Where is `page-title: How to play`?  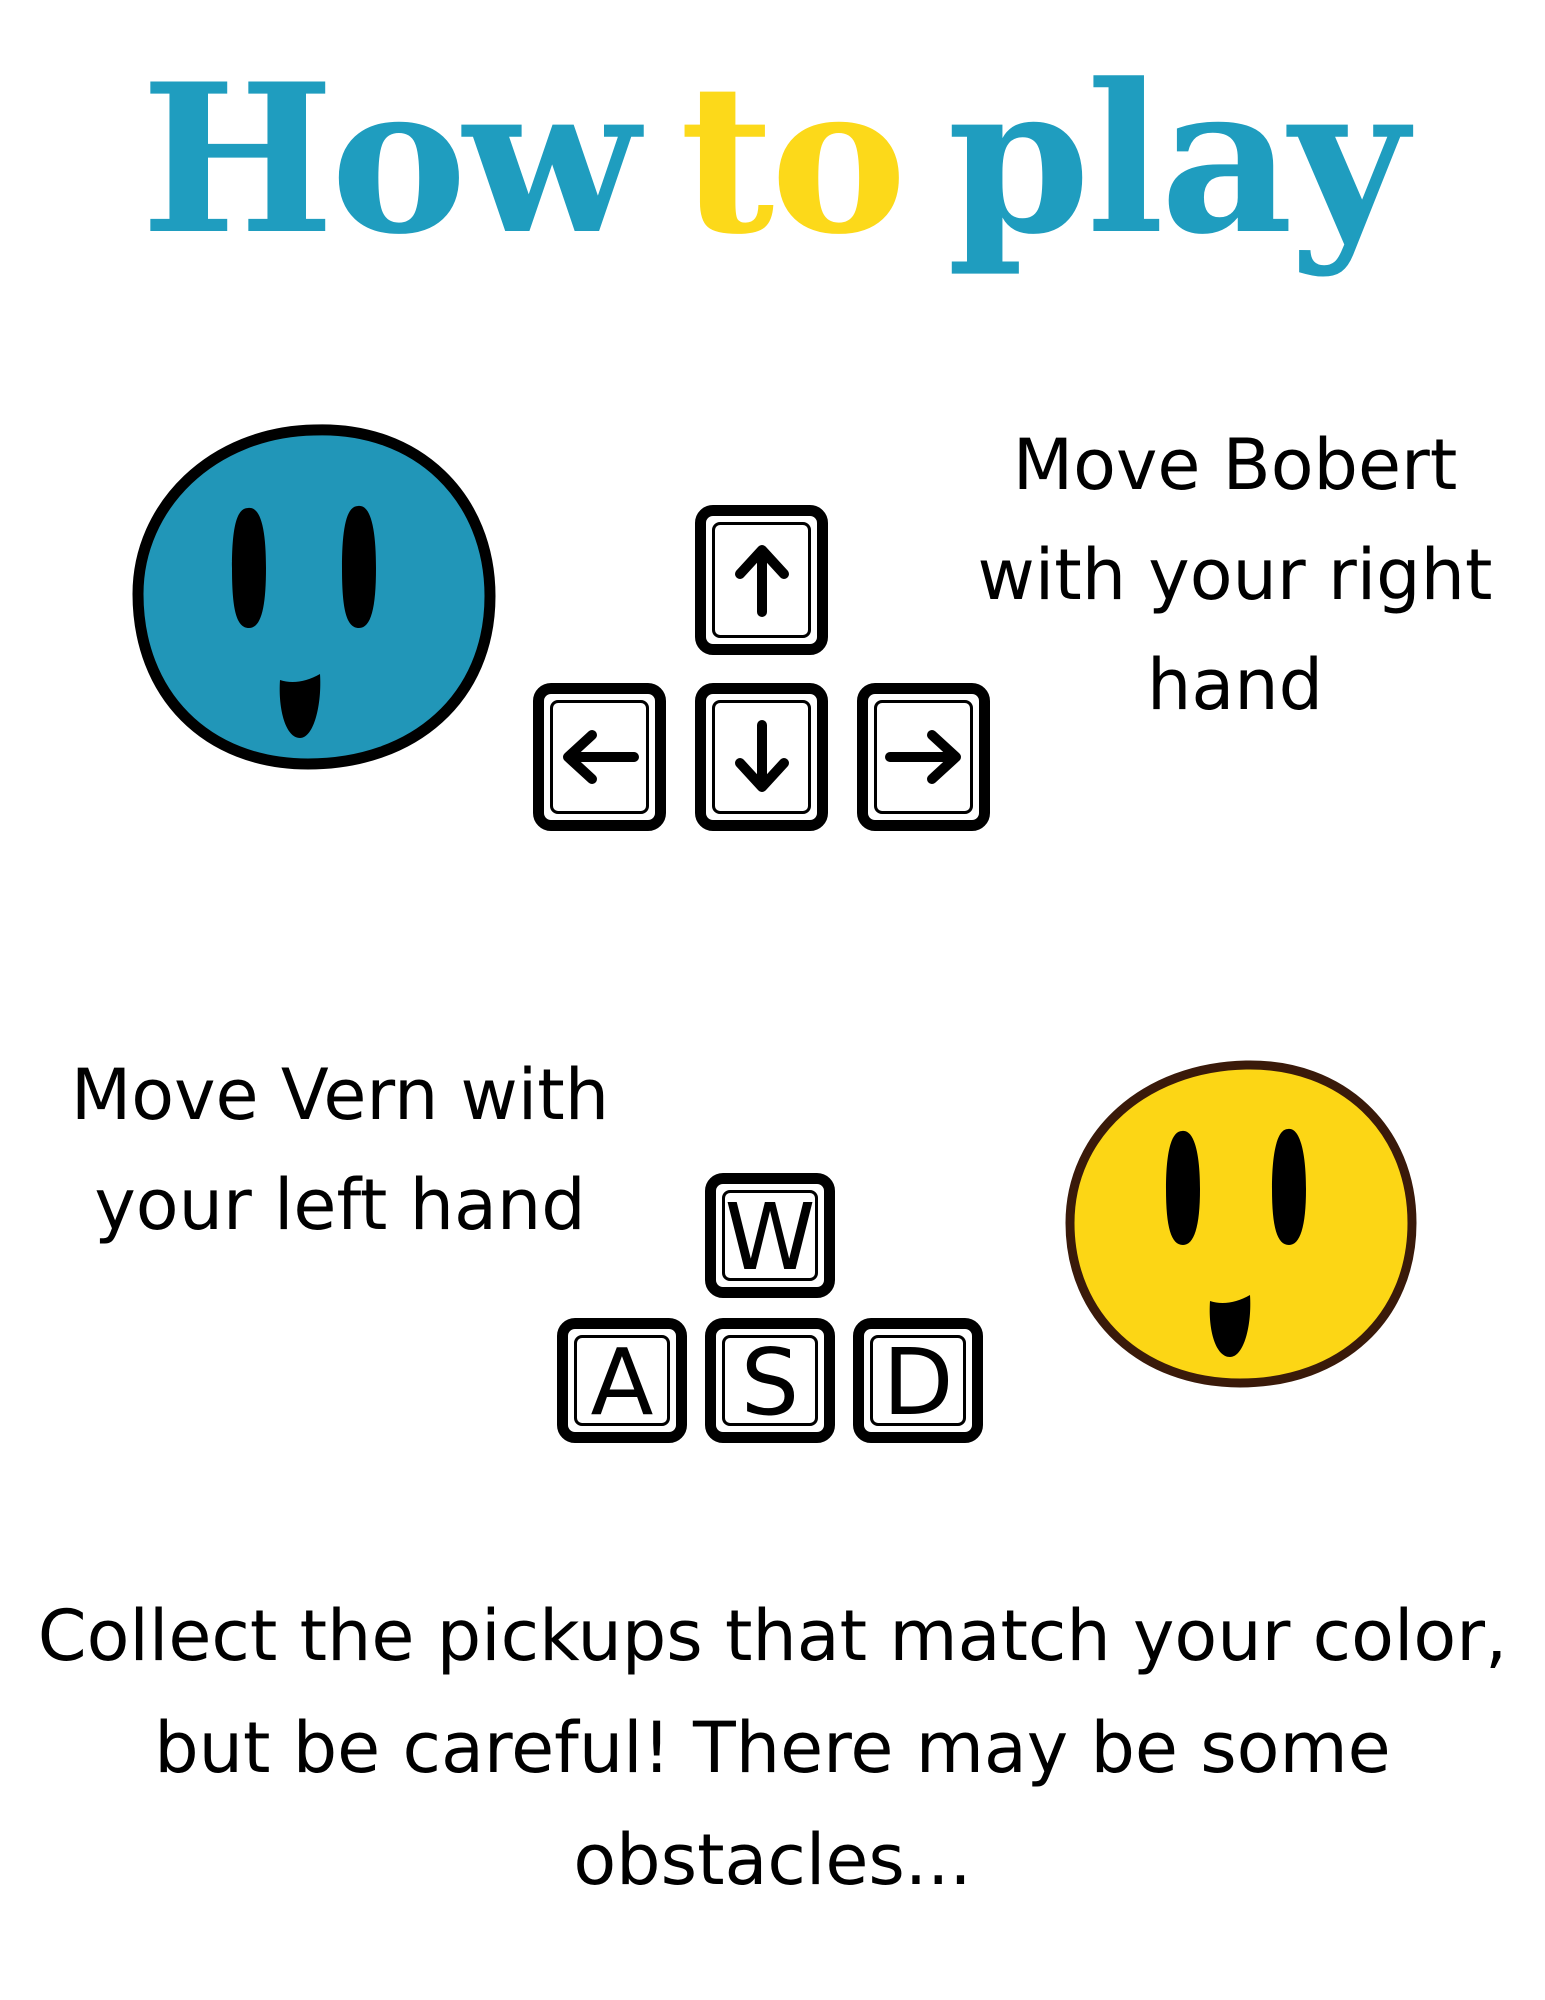 page-title: How to play is located at coordinates (772, 160).